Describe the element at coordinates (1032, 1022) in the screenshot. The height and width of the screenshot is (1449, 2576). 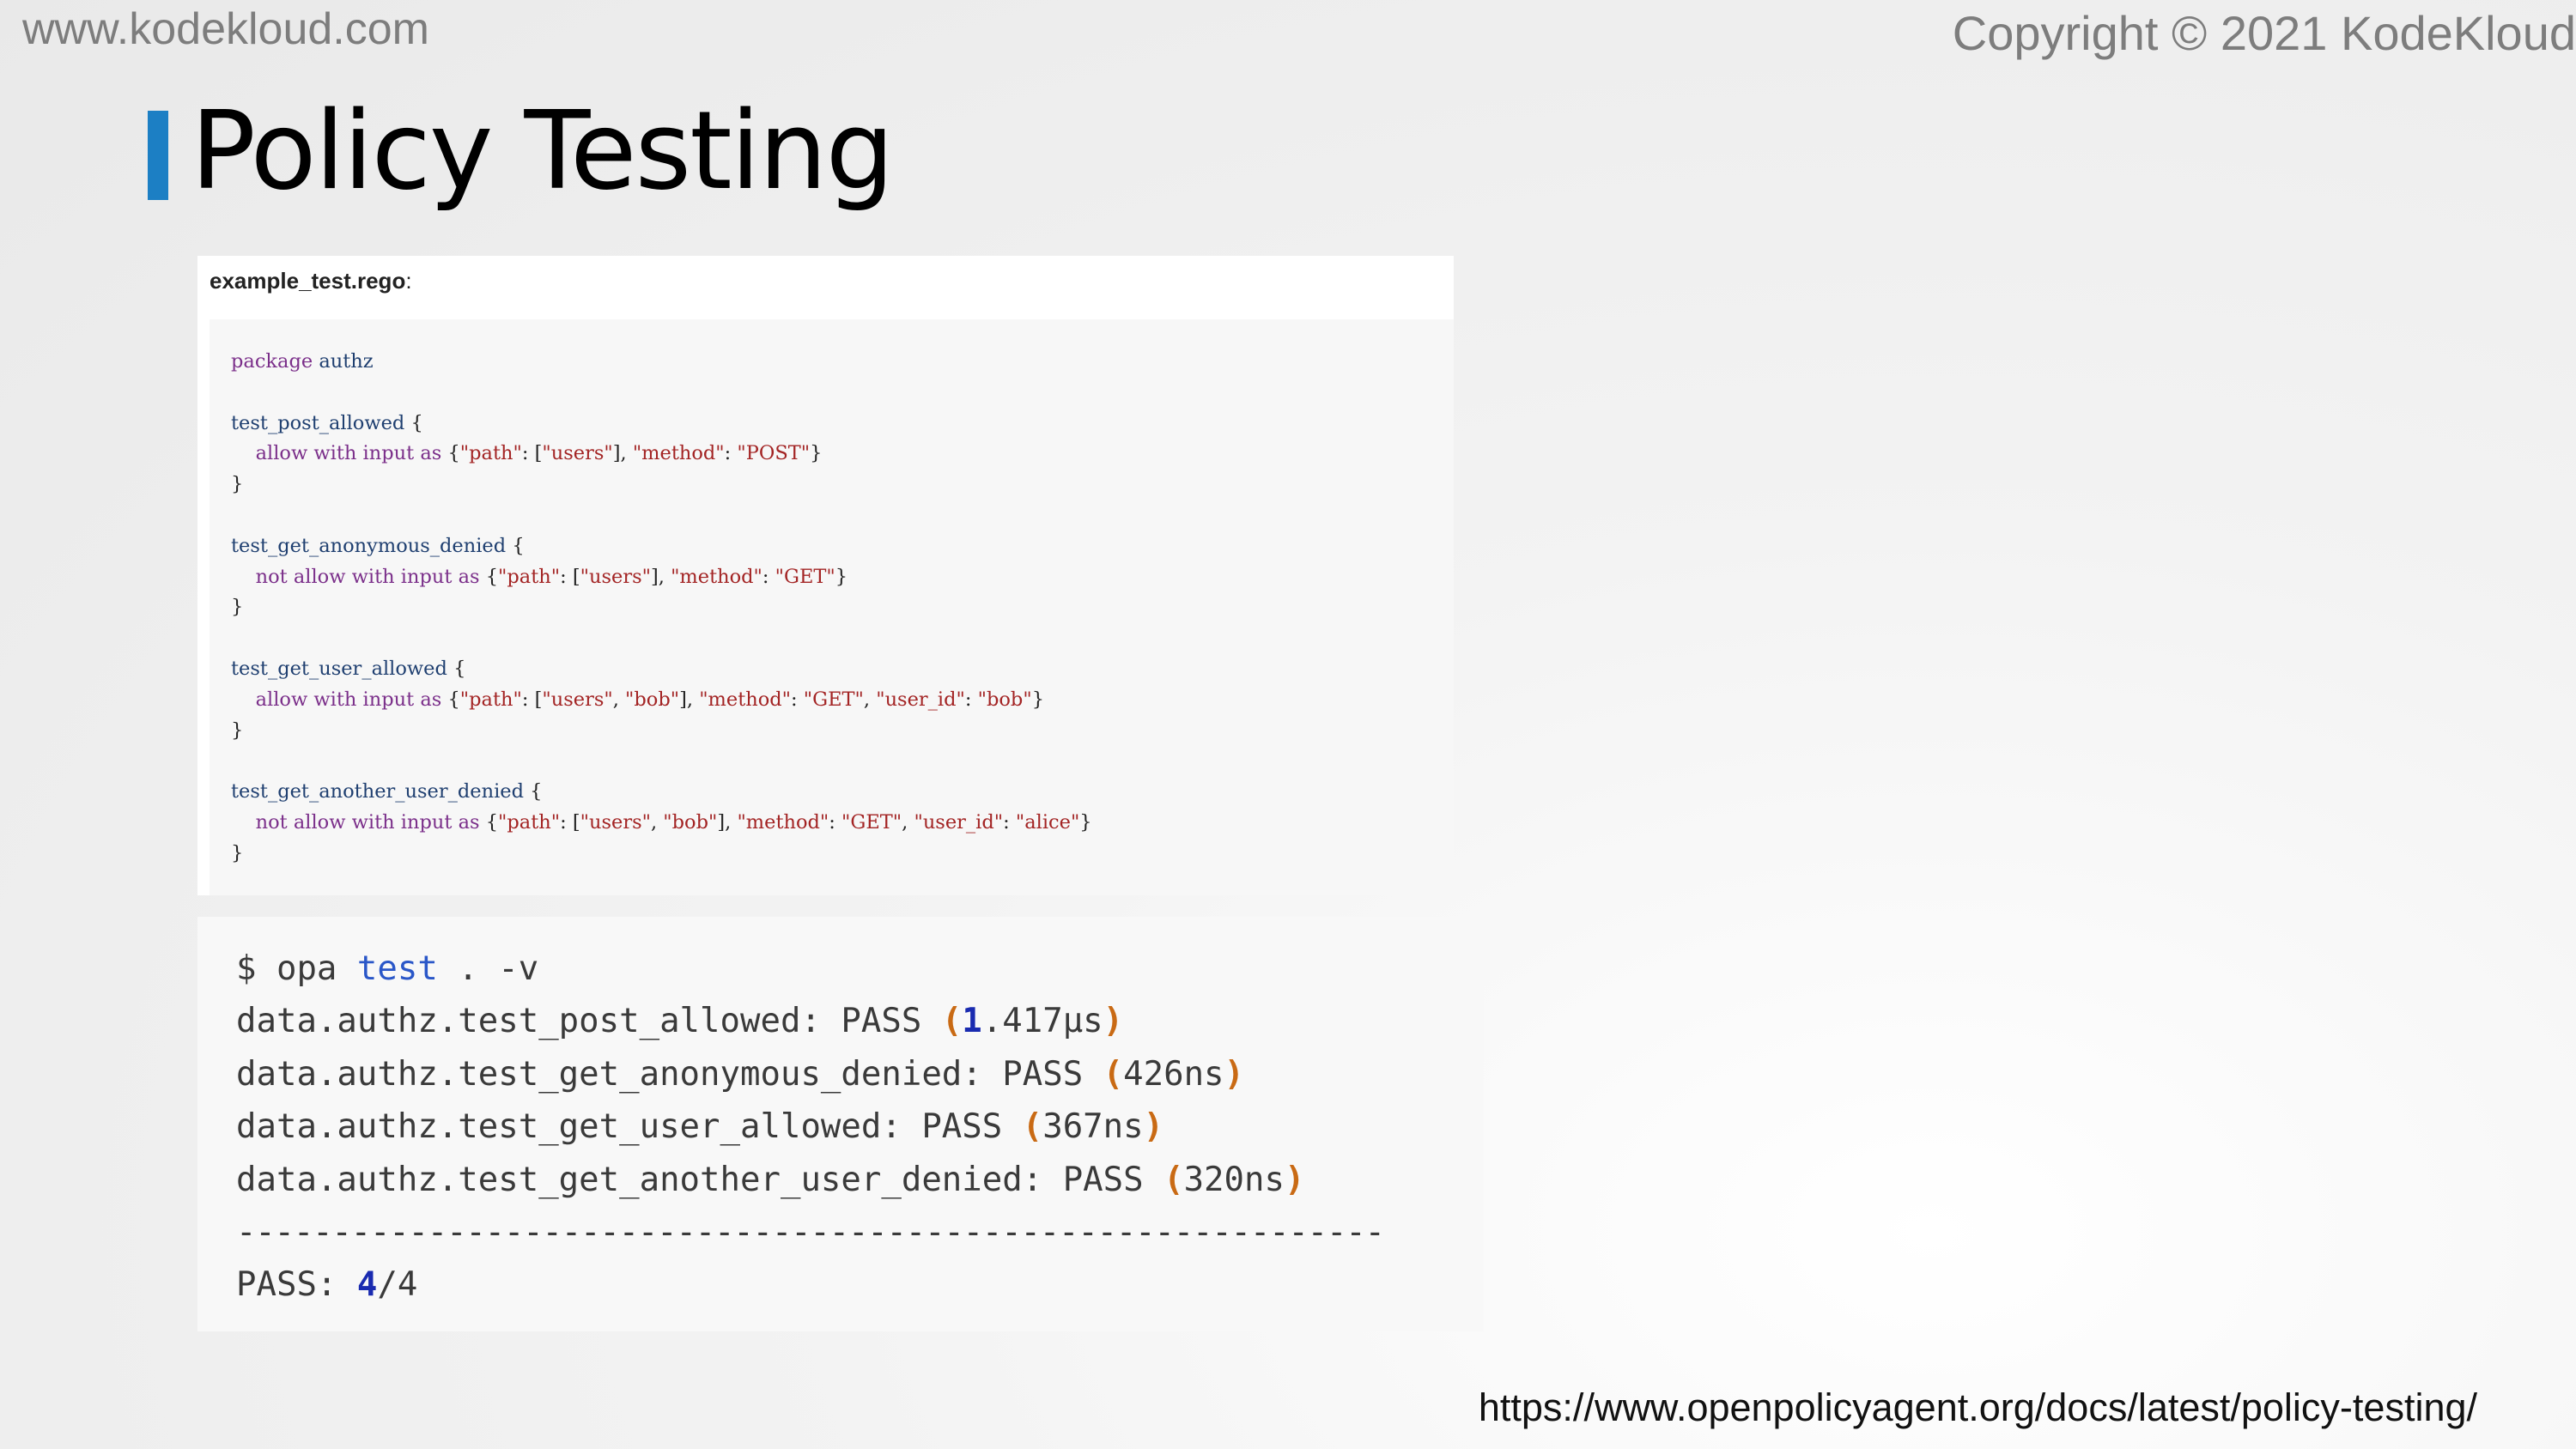
I see `test-duration: (1.417µs)` at that location.